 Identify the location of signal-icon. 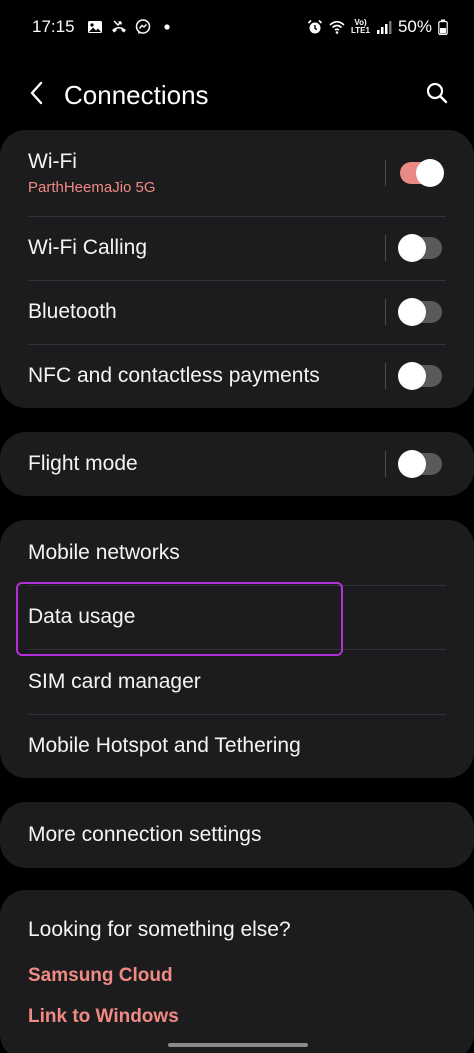
(384, 27).